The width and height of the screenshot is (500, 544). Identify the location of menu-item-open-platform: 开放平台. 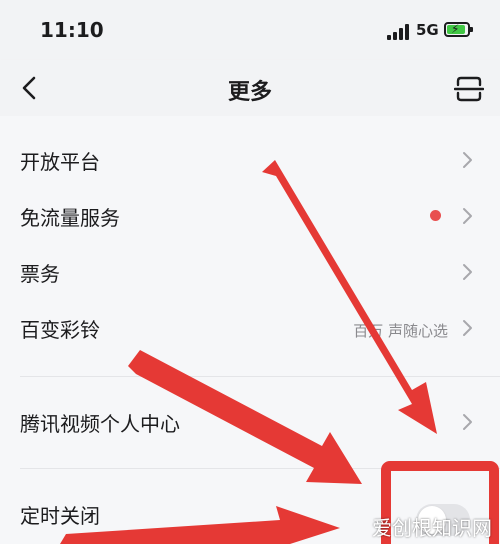
(250, 160).